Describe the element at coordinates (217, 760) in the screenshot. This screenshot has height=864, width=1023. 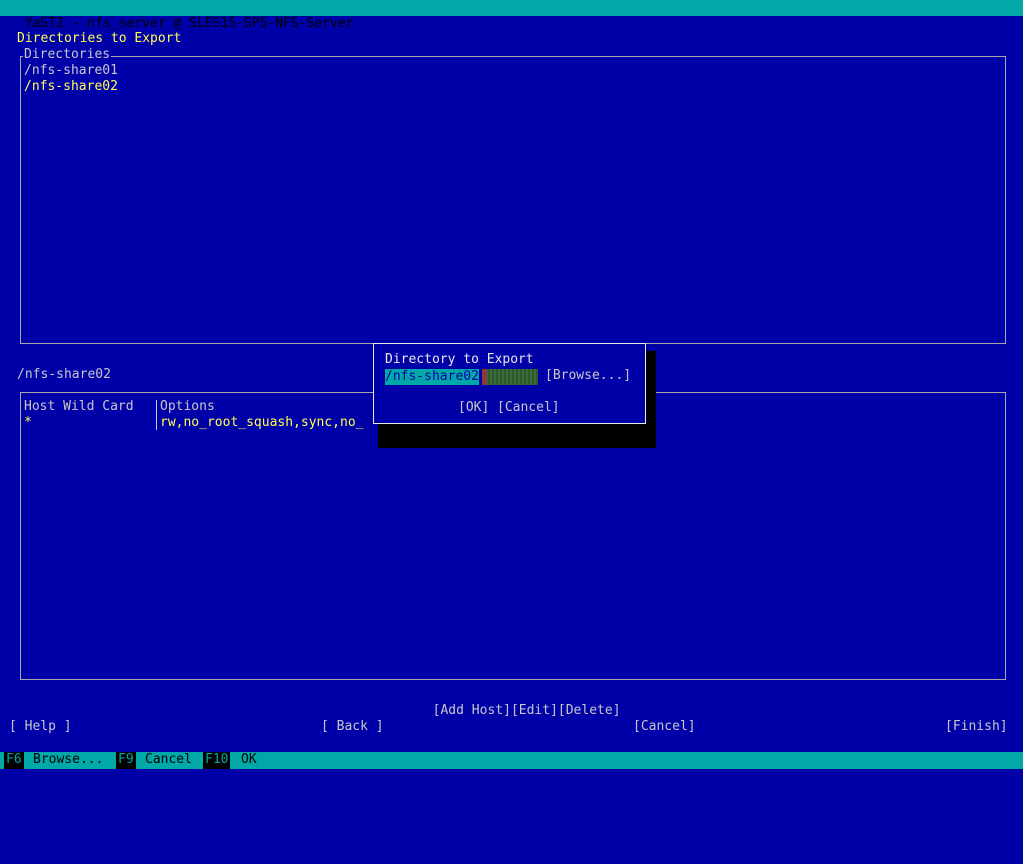
I see `fkey-f10: F10` at that location.